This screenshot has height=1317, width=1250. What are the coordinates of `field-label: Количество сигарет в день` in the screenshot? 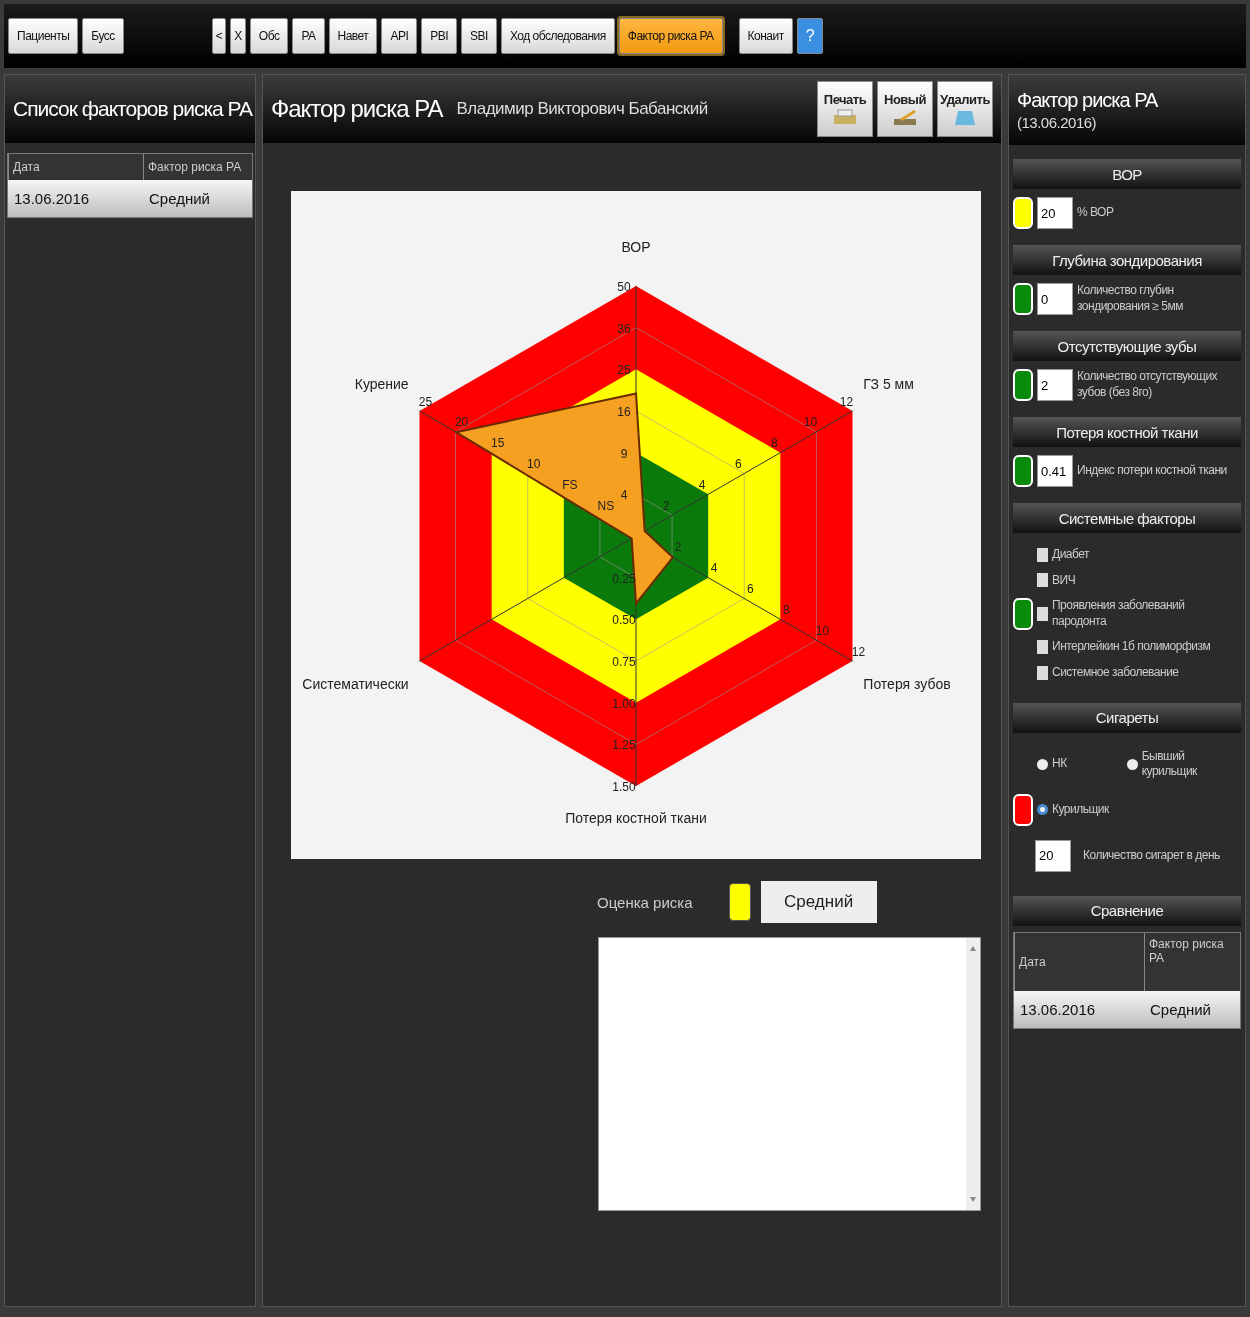 It's located at (1151, 855).